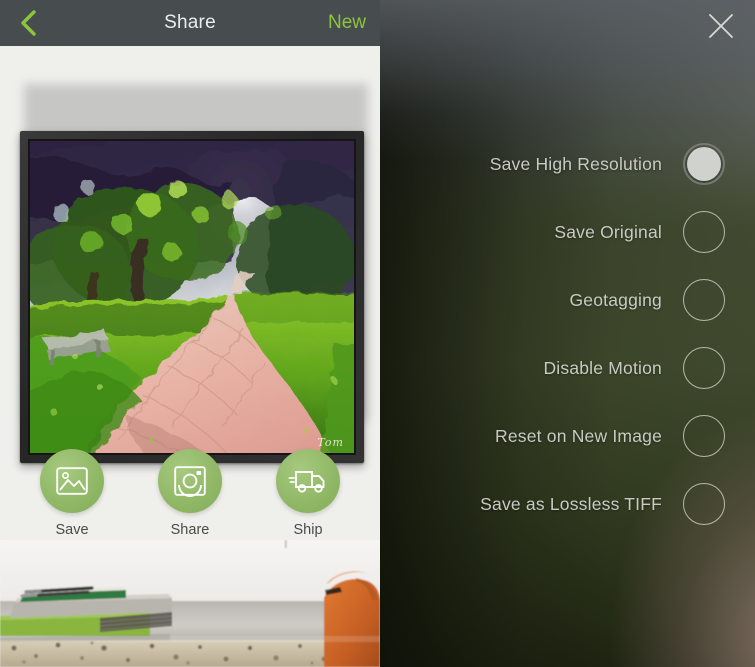  I want to click on option-label-save-high-resolution: Save High Resolution, so click(575, 163).